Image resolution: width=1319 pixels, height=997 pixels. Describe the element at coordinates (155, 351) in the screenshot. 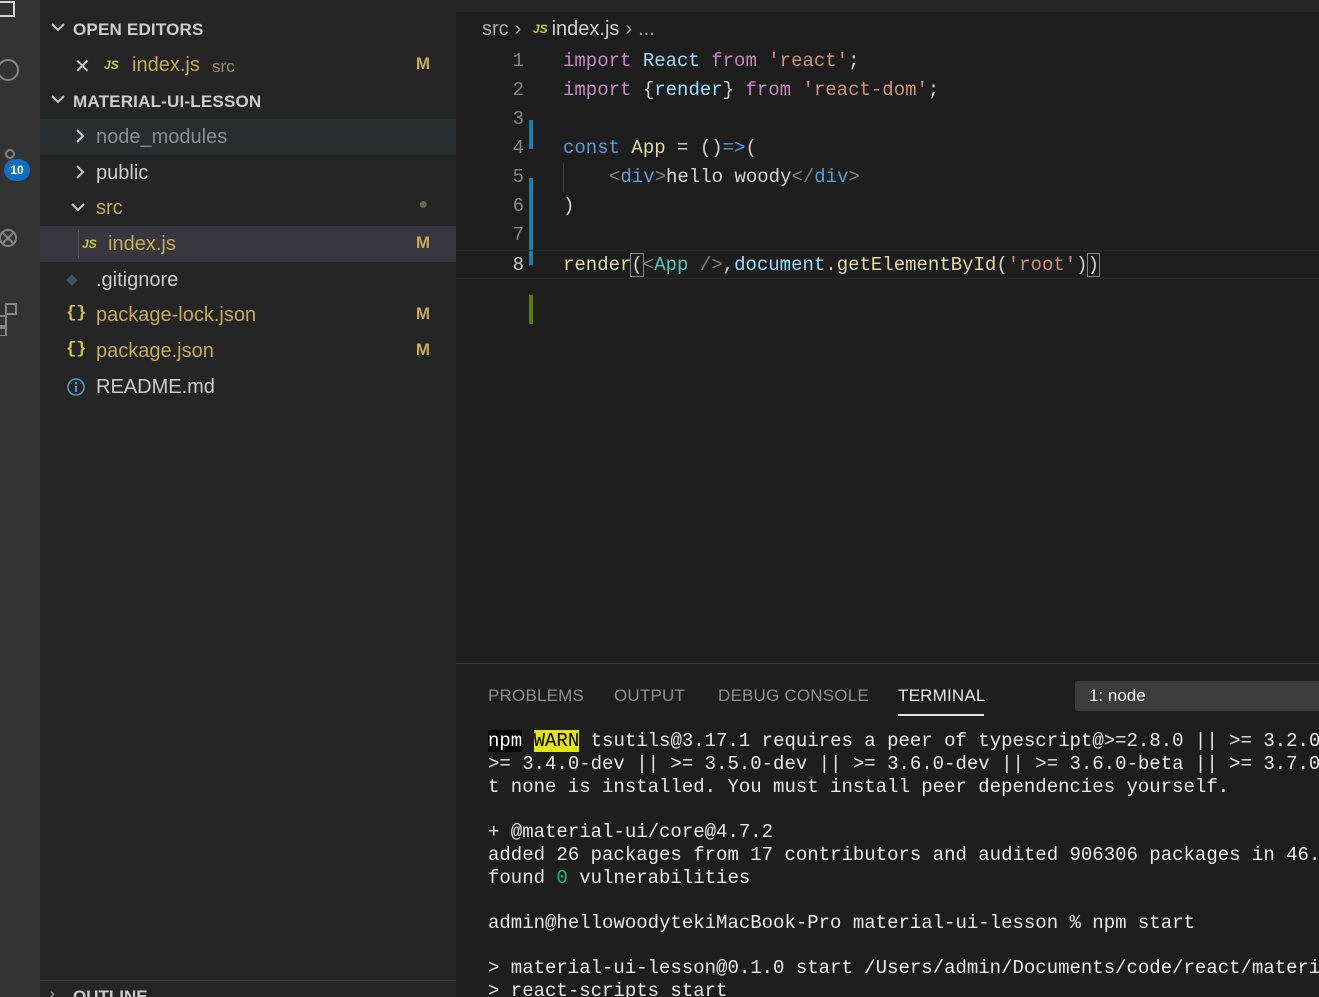

I see `tree-item-label: package.json` at that location.